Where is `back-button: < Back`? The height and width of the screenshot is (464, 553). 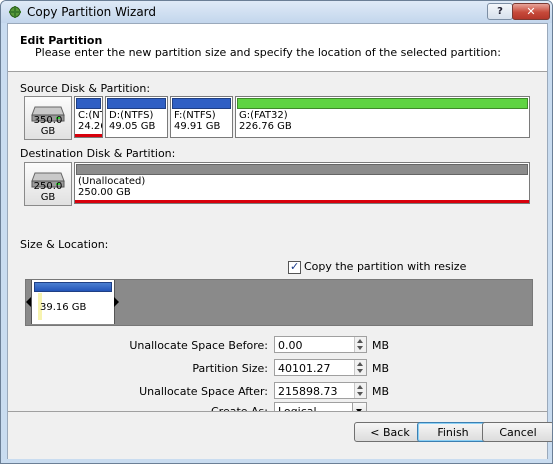
back-button: < Back is located at coordinates (390, 432).